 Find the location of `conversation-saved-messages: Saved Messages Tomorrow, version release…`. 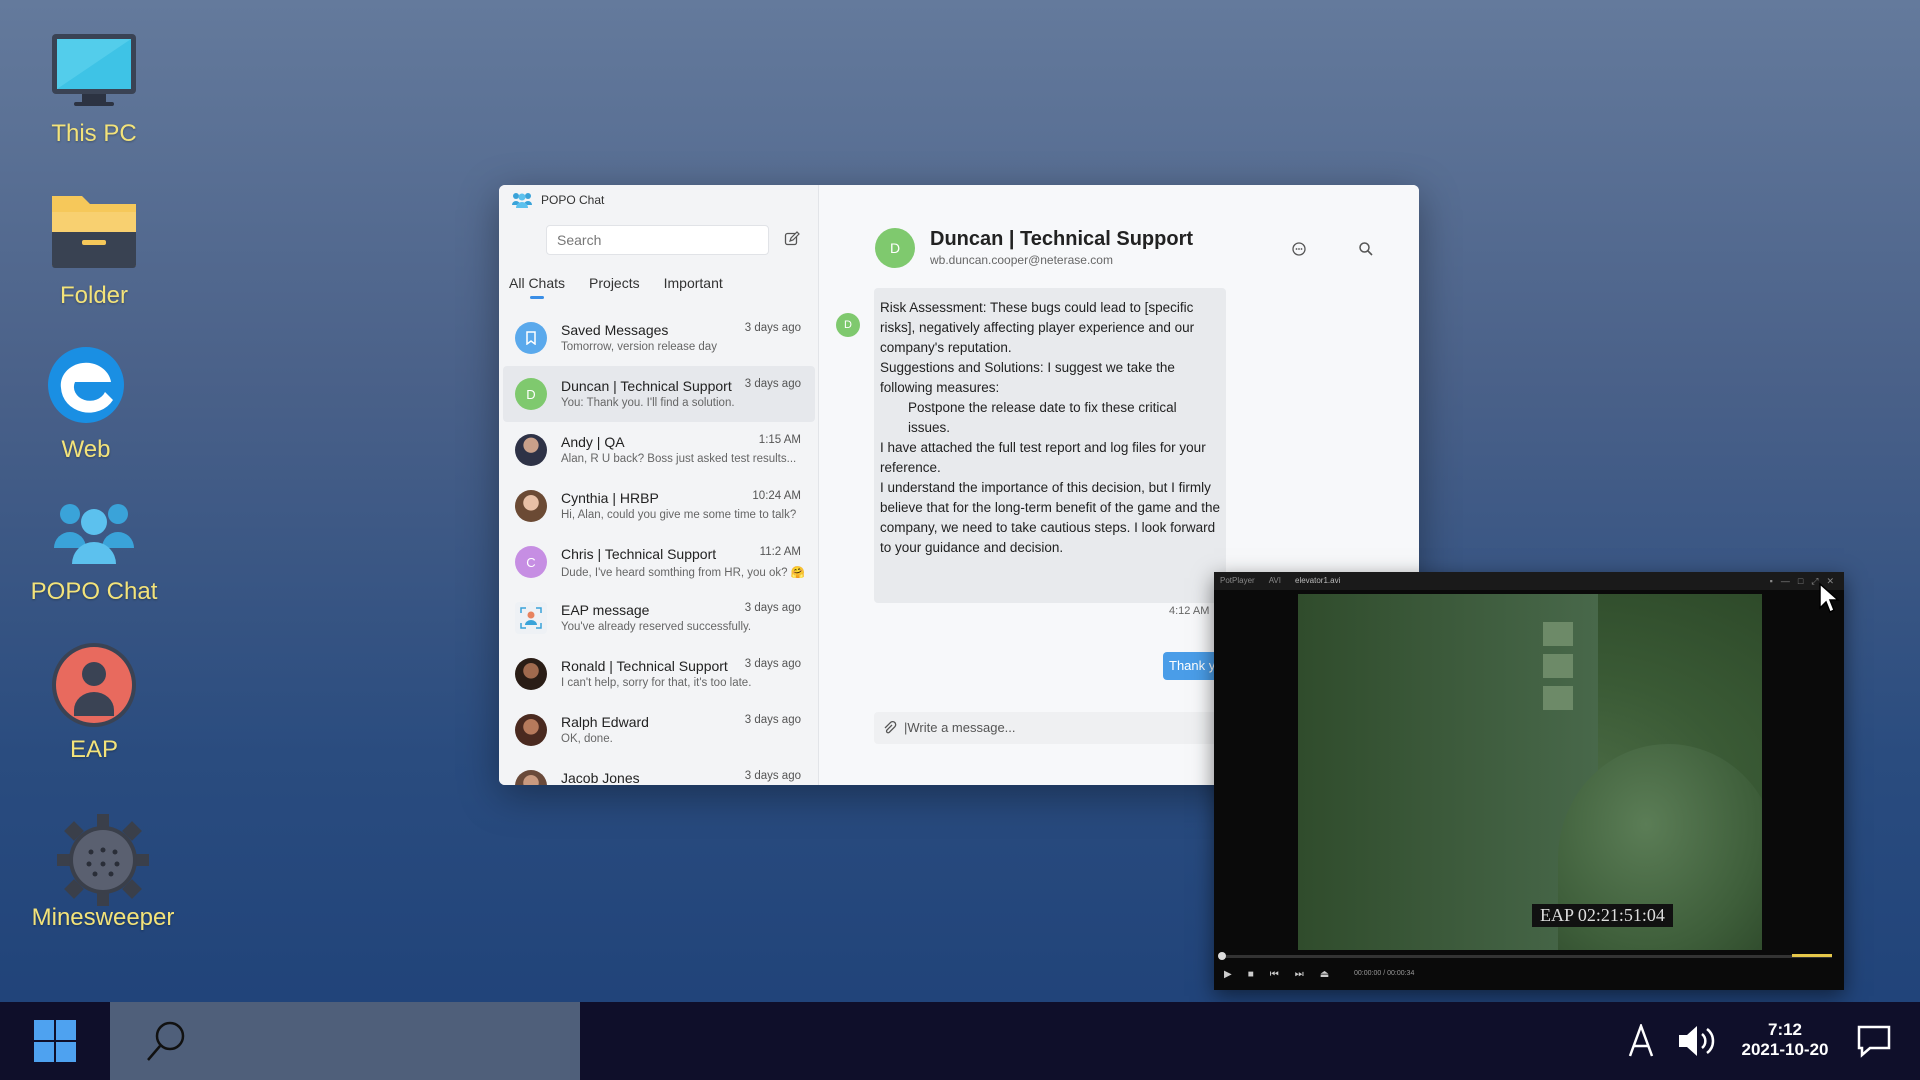

conversation-saved-messages: Saved Messages Tomorrow, version release… is located at coordinates (659, 338).